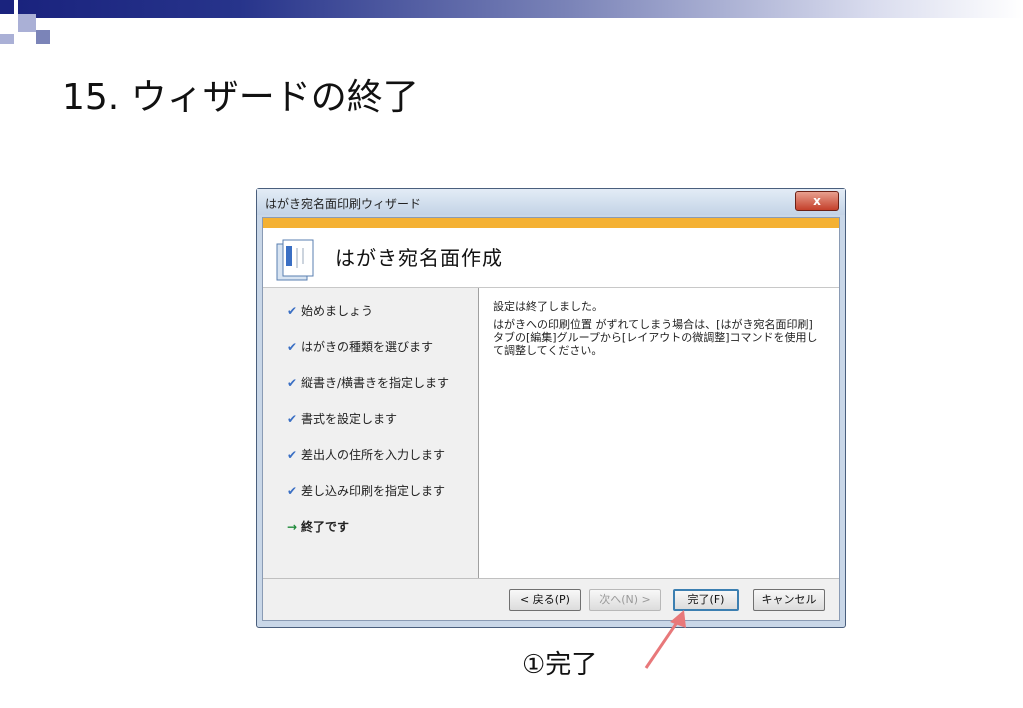  What do you see at coordinates (292, 527) in the screenshot?
I see `arrow-right-icon: →` at bounding box center [292, 527].